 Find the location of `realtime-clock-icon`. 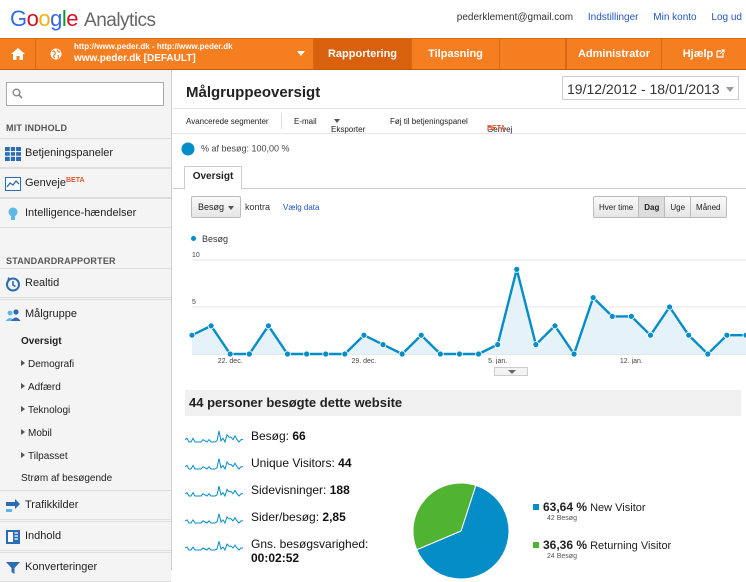

realtime-clock-icon is located at coordinates (13, 284).